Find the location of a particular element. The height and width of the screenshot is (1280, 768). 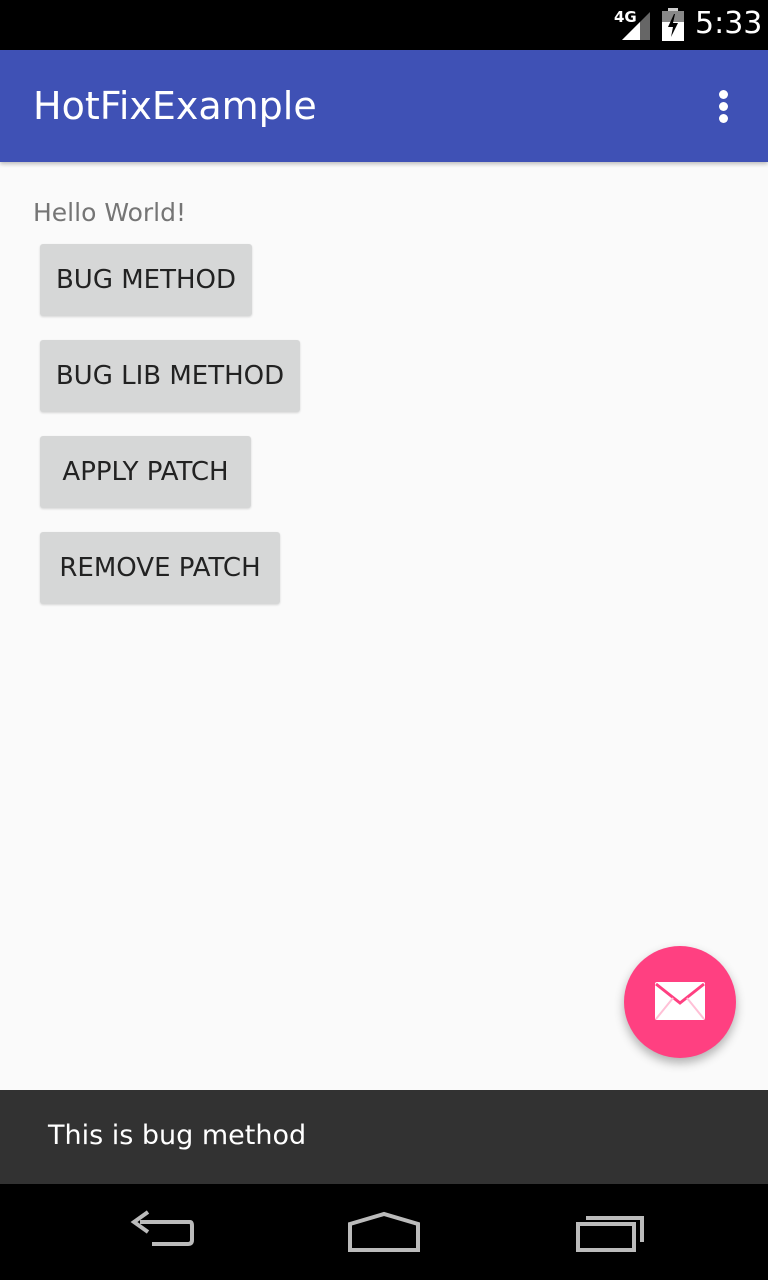

app-title: HotFixExample is located at coordinates (175, 106).